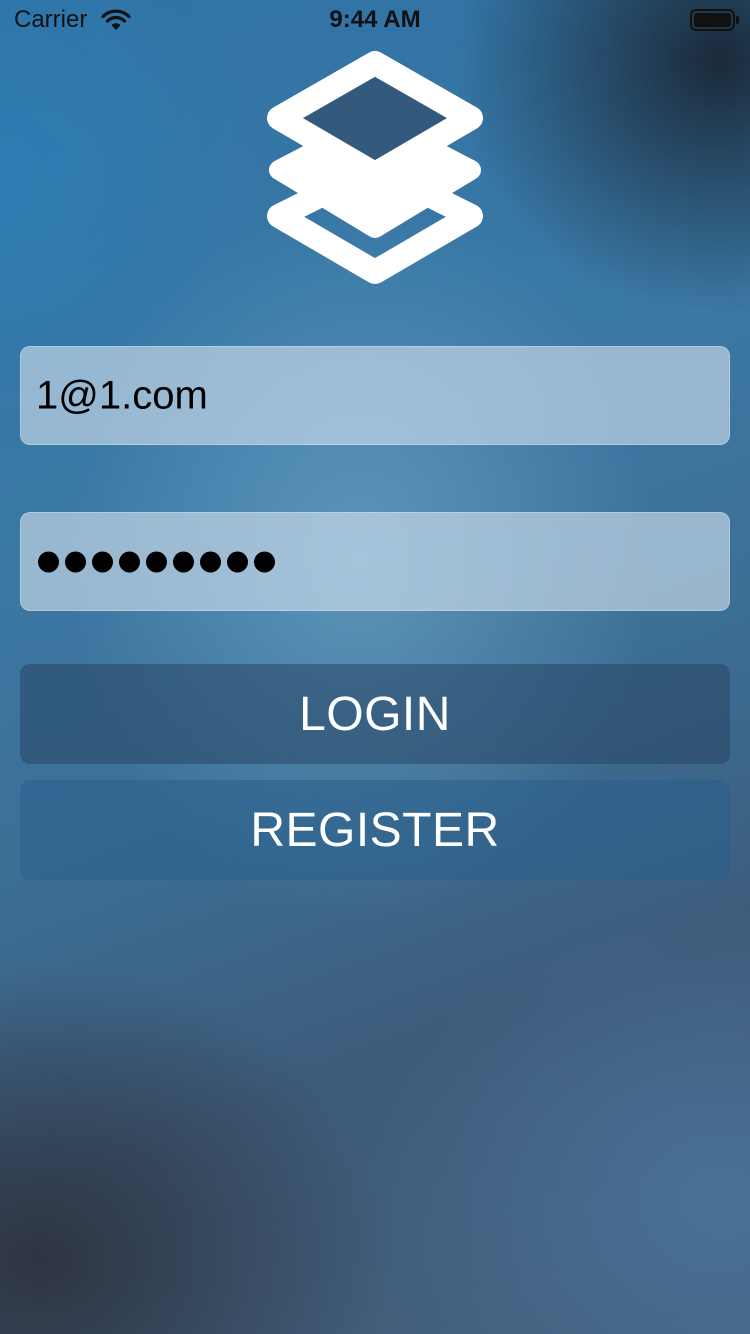 This screenshot has height=1334, width=750. I want to click on password-mask, so click(156, 561).